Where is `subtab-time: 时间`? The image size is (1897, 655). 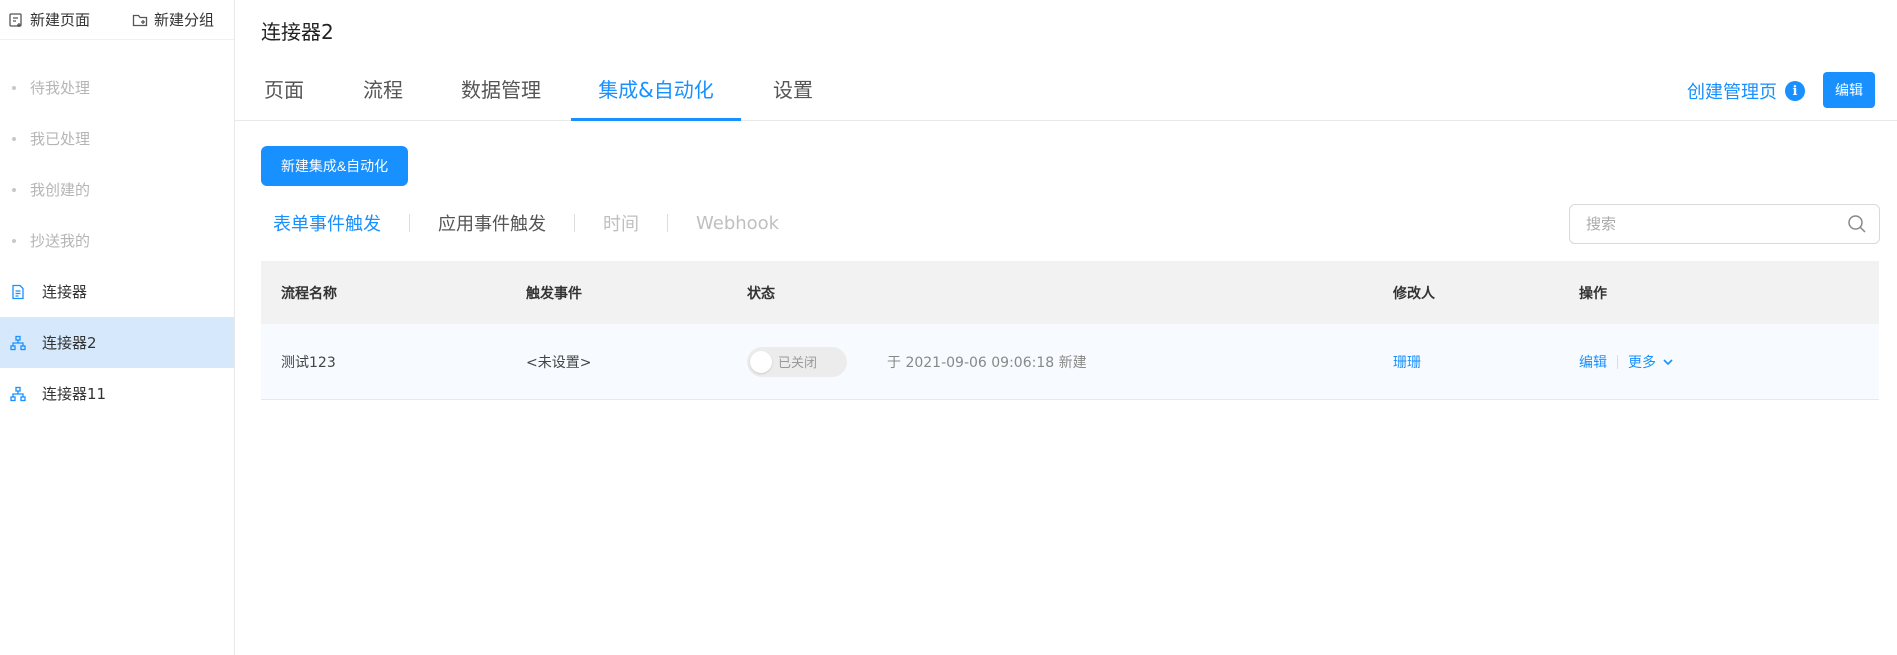 subtab-time: 时间 is located at coordinates (621, 223).